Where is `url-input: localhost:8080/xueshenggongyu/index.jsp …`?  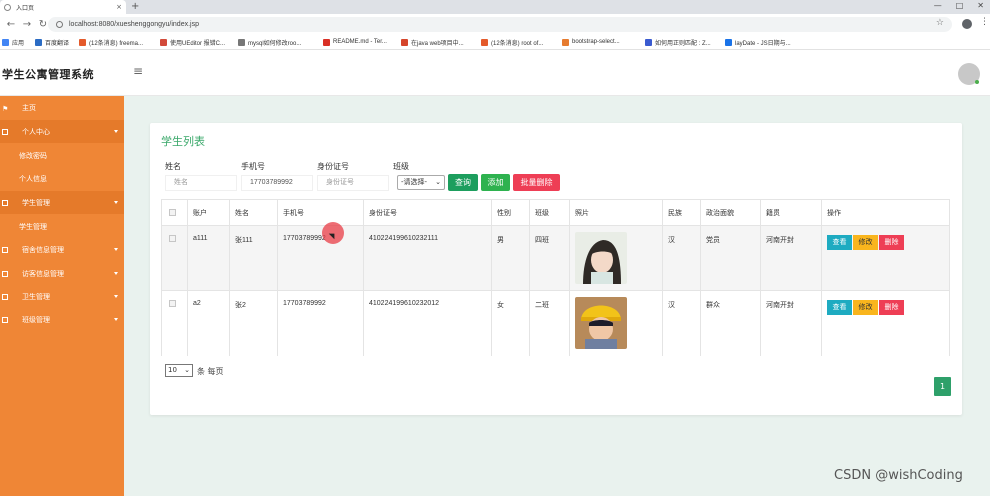
url-input: localhost:8080/xueshenggongyu/index.jsp … is located at coordinates (500, 24).